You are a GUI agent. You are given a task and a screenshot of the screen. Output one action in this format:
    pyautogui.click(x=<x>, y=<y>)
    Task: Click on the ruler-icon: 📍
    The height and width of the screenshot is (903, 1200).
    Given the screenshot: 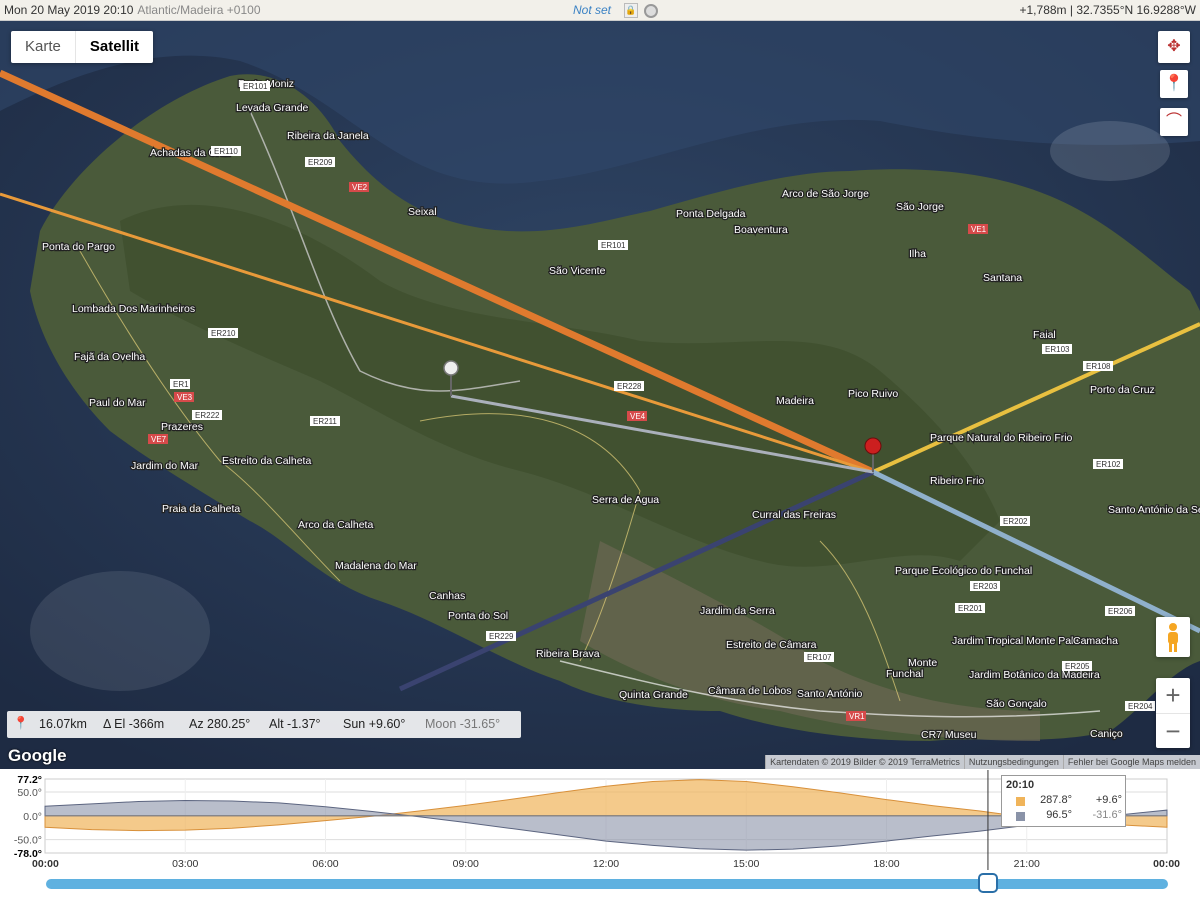 What is the action you would take?
    pyautogui.click(x=21, y=723)
    